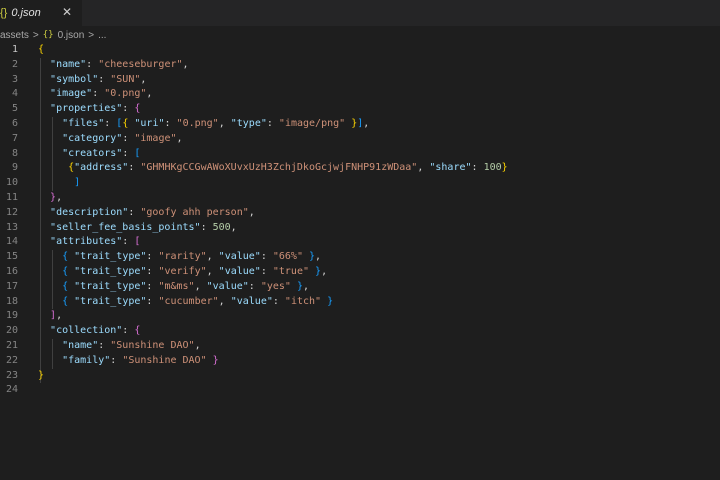 The image size is (720, 480). I want to click on code-line: 21 "name": "Sunshine DAO",, so click(360, 346).